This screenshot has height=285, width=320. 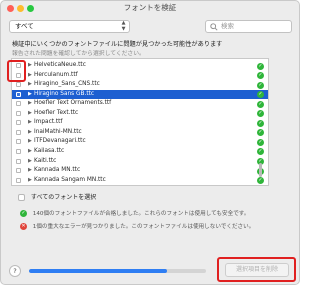 I want to click on updown-chevron-icon: ▲ ▼, so click(x=123, y=26).